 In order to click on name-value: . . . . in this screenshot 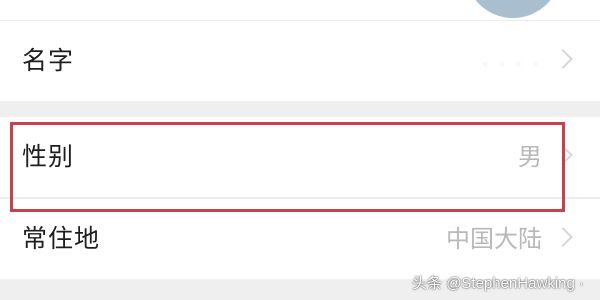, I will do `click(512, 61)`.